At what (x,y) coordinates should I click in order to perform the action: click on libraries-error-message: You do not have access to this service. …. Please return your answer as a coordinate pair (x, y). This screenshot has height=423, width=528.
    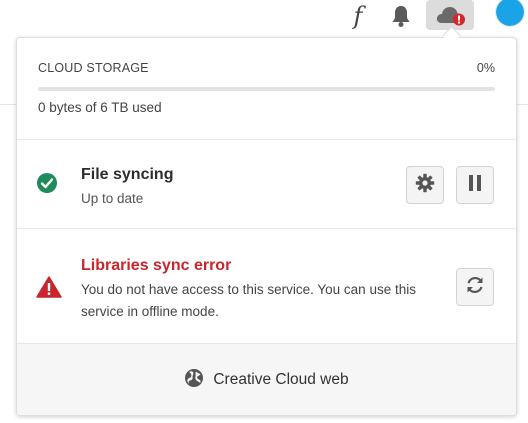
    Looking at the image, I should click on (248, 301).